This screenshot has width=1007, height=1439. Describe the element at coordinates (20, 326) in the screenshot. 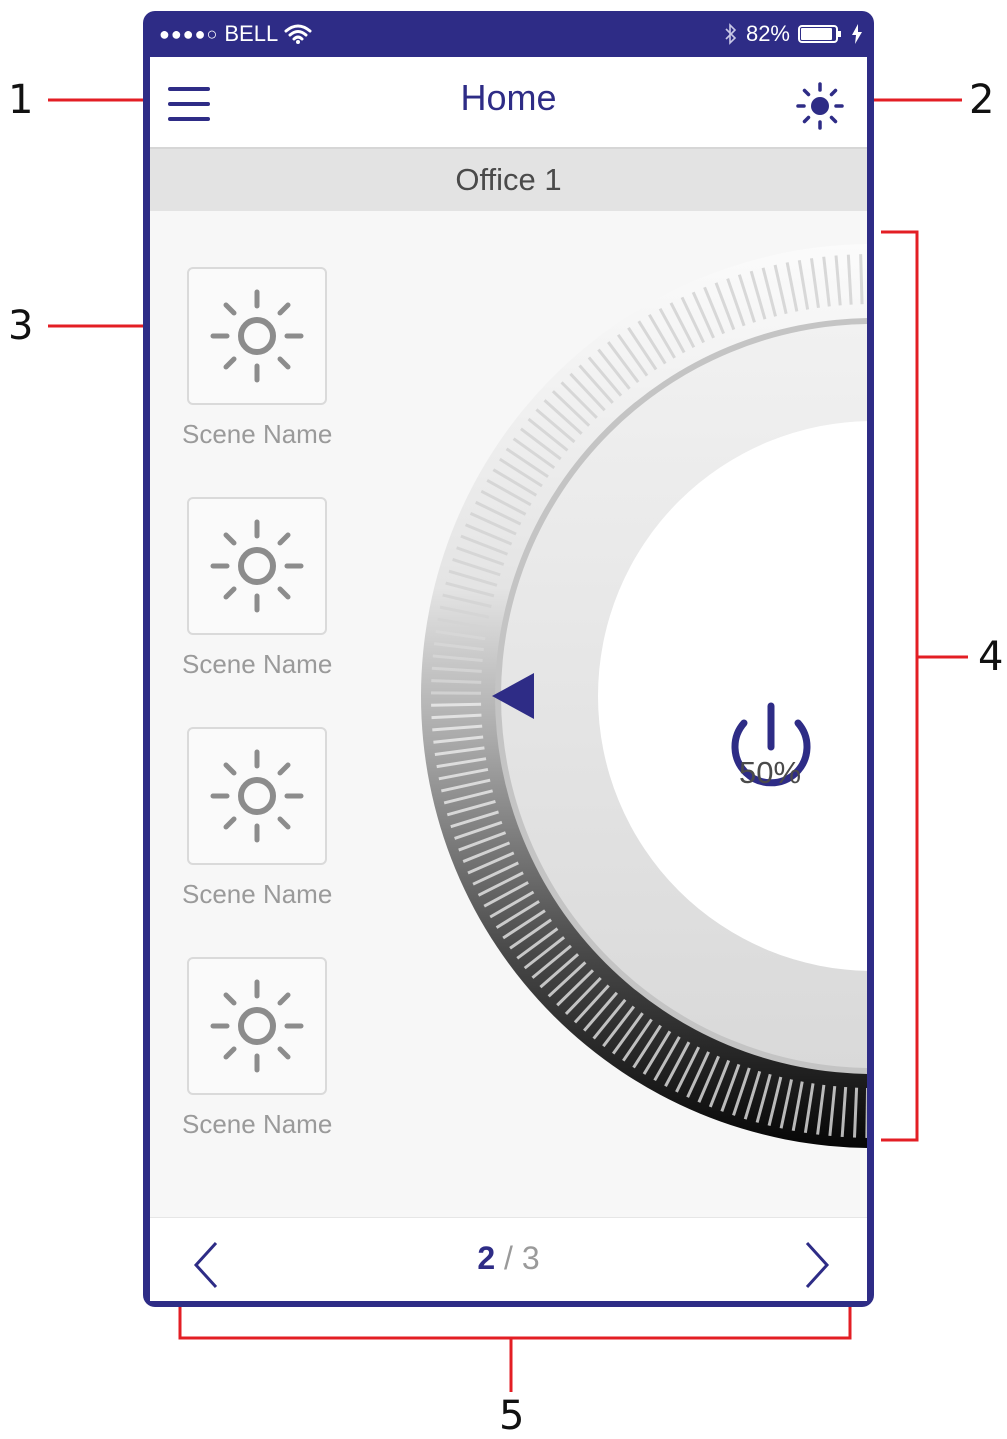

I see `callout-3: 3` at that location.